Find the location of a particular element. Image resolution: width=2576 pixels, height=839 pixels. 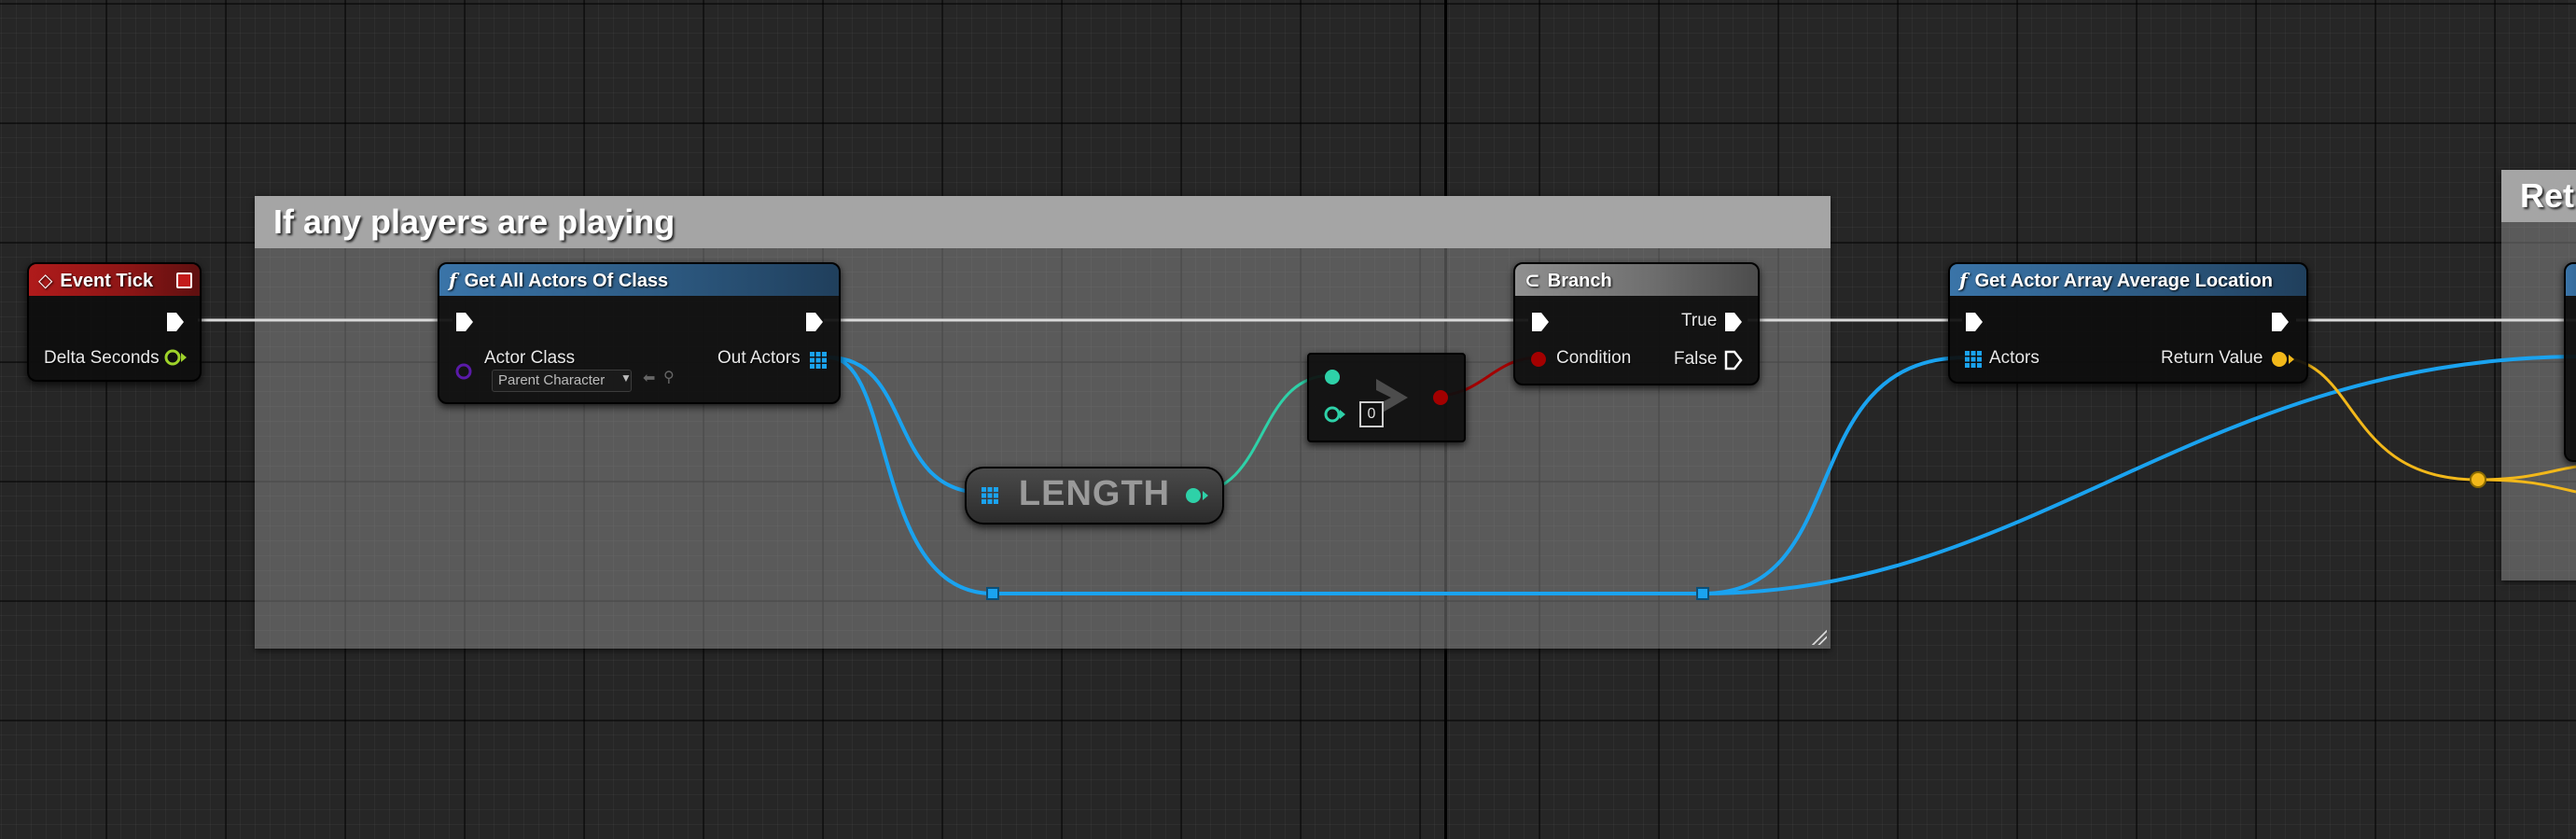

node-title: Event Tick is located at coordinates (107, 281).